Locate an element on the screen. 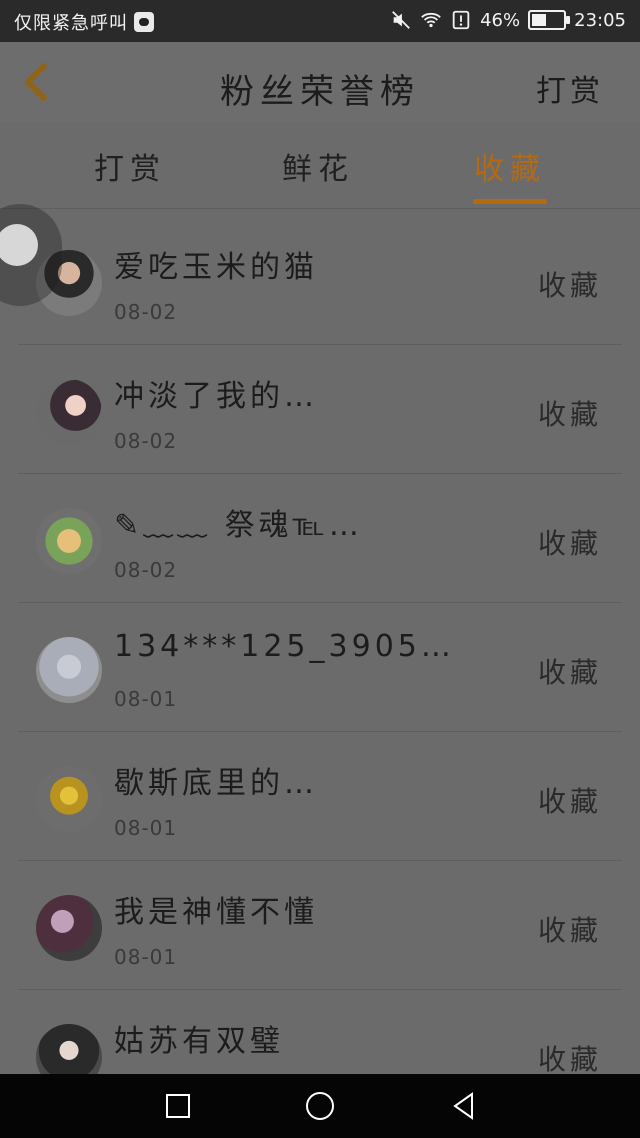  tab-favorites-label: 收藏 is located at coordinates (510, 169).